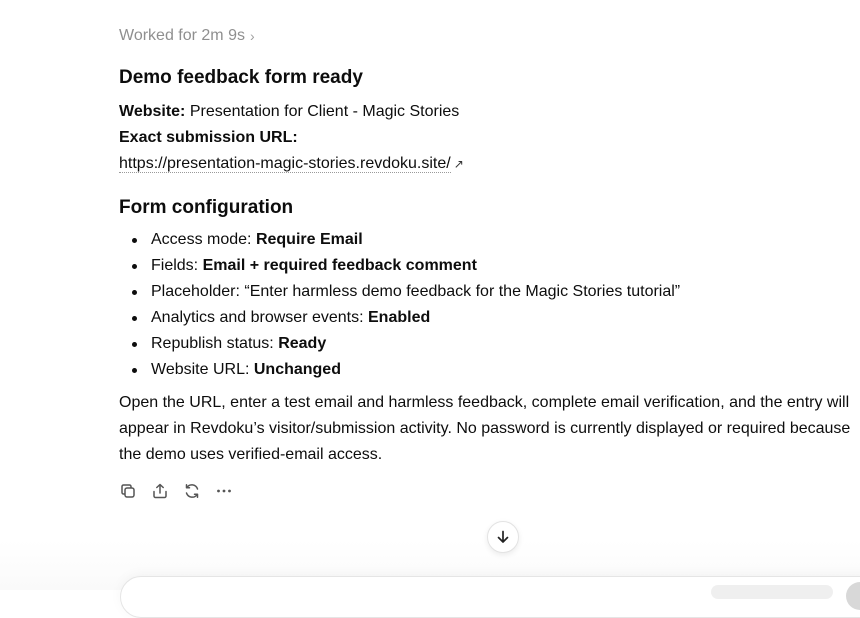 Image resolution: width=860 pixels, height=618 pixels. What do you see at coordinates (202, 369) in the screenshot?
I see `item-label: Website URL:` at bounding box center [202, 369].